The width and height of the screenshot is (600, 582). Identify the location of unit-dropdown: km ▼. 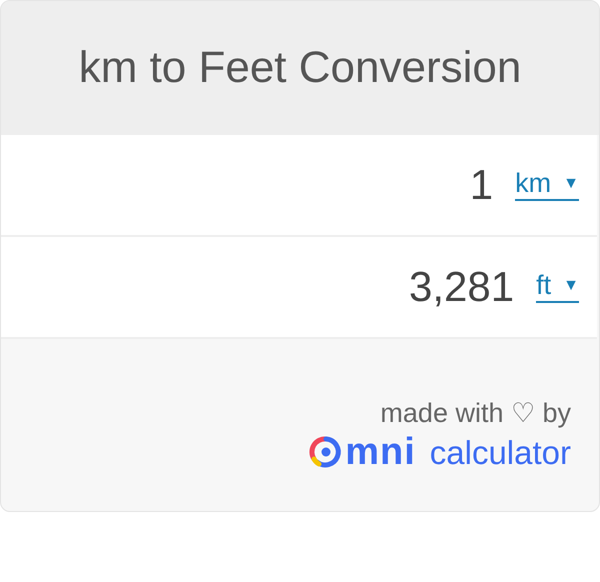
(547, 185).